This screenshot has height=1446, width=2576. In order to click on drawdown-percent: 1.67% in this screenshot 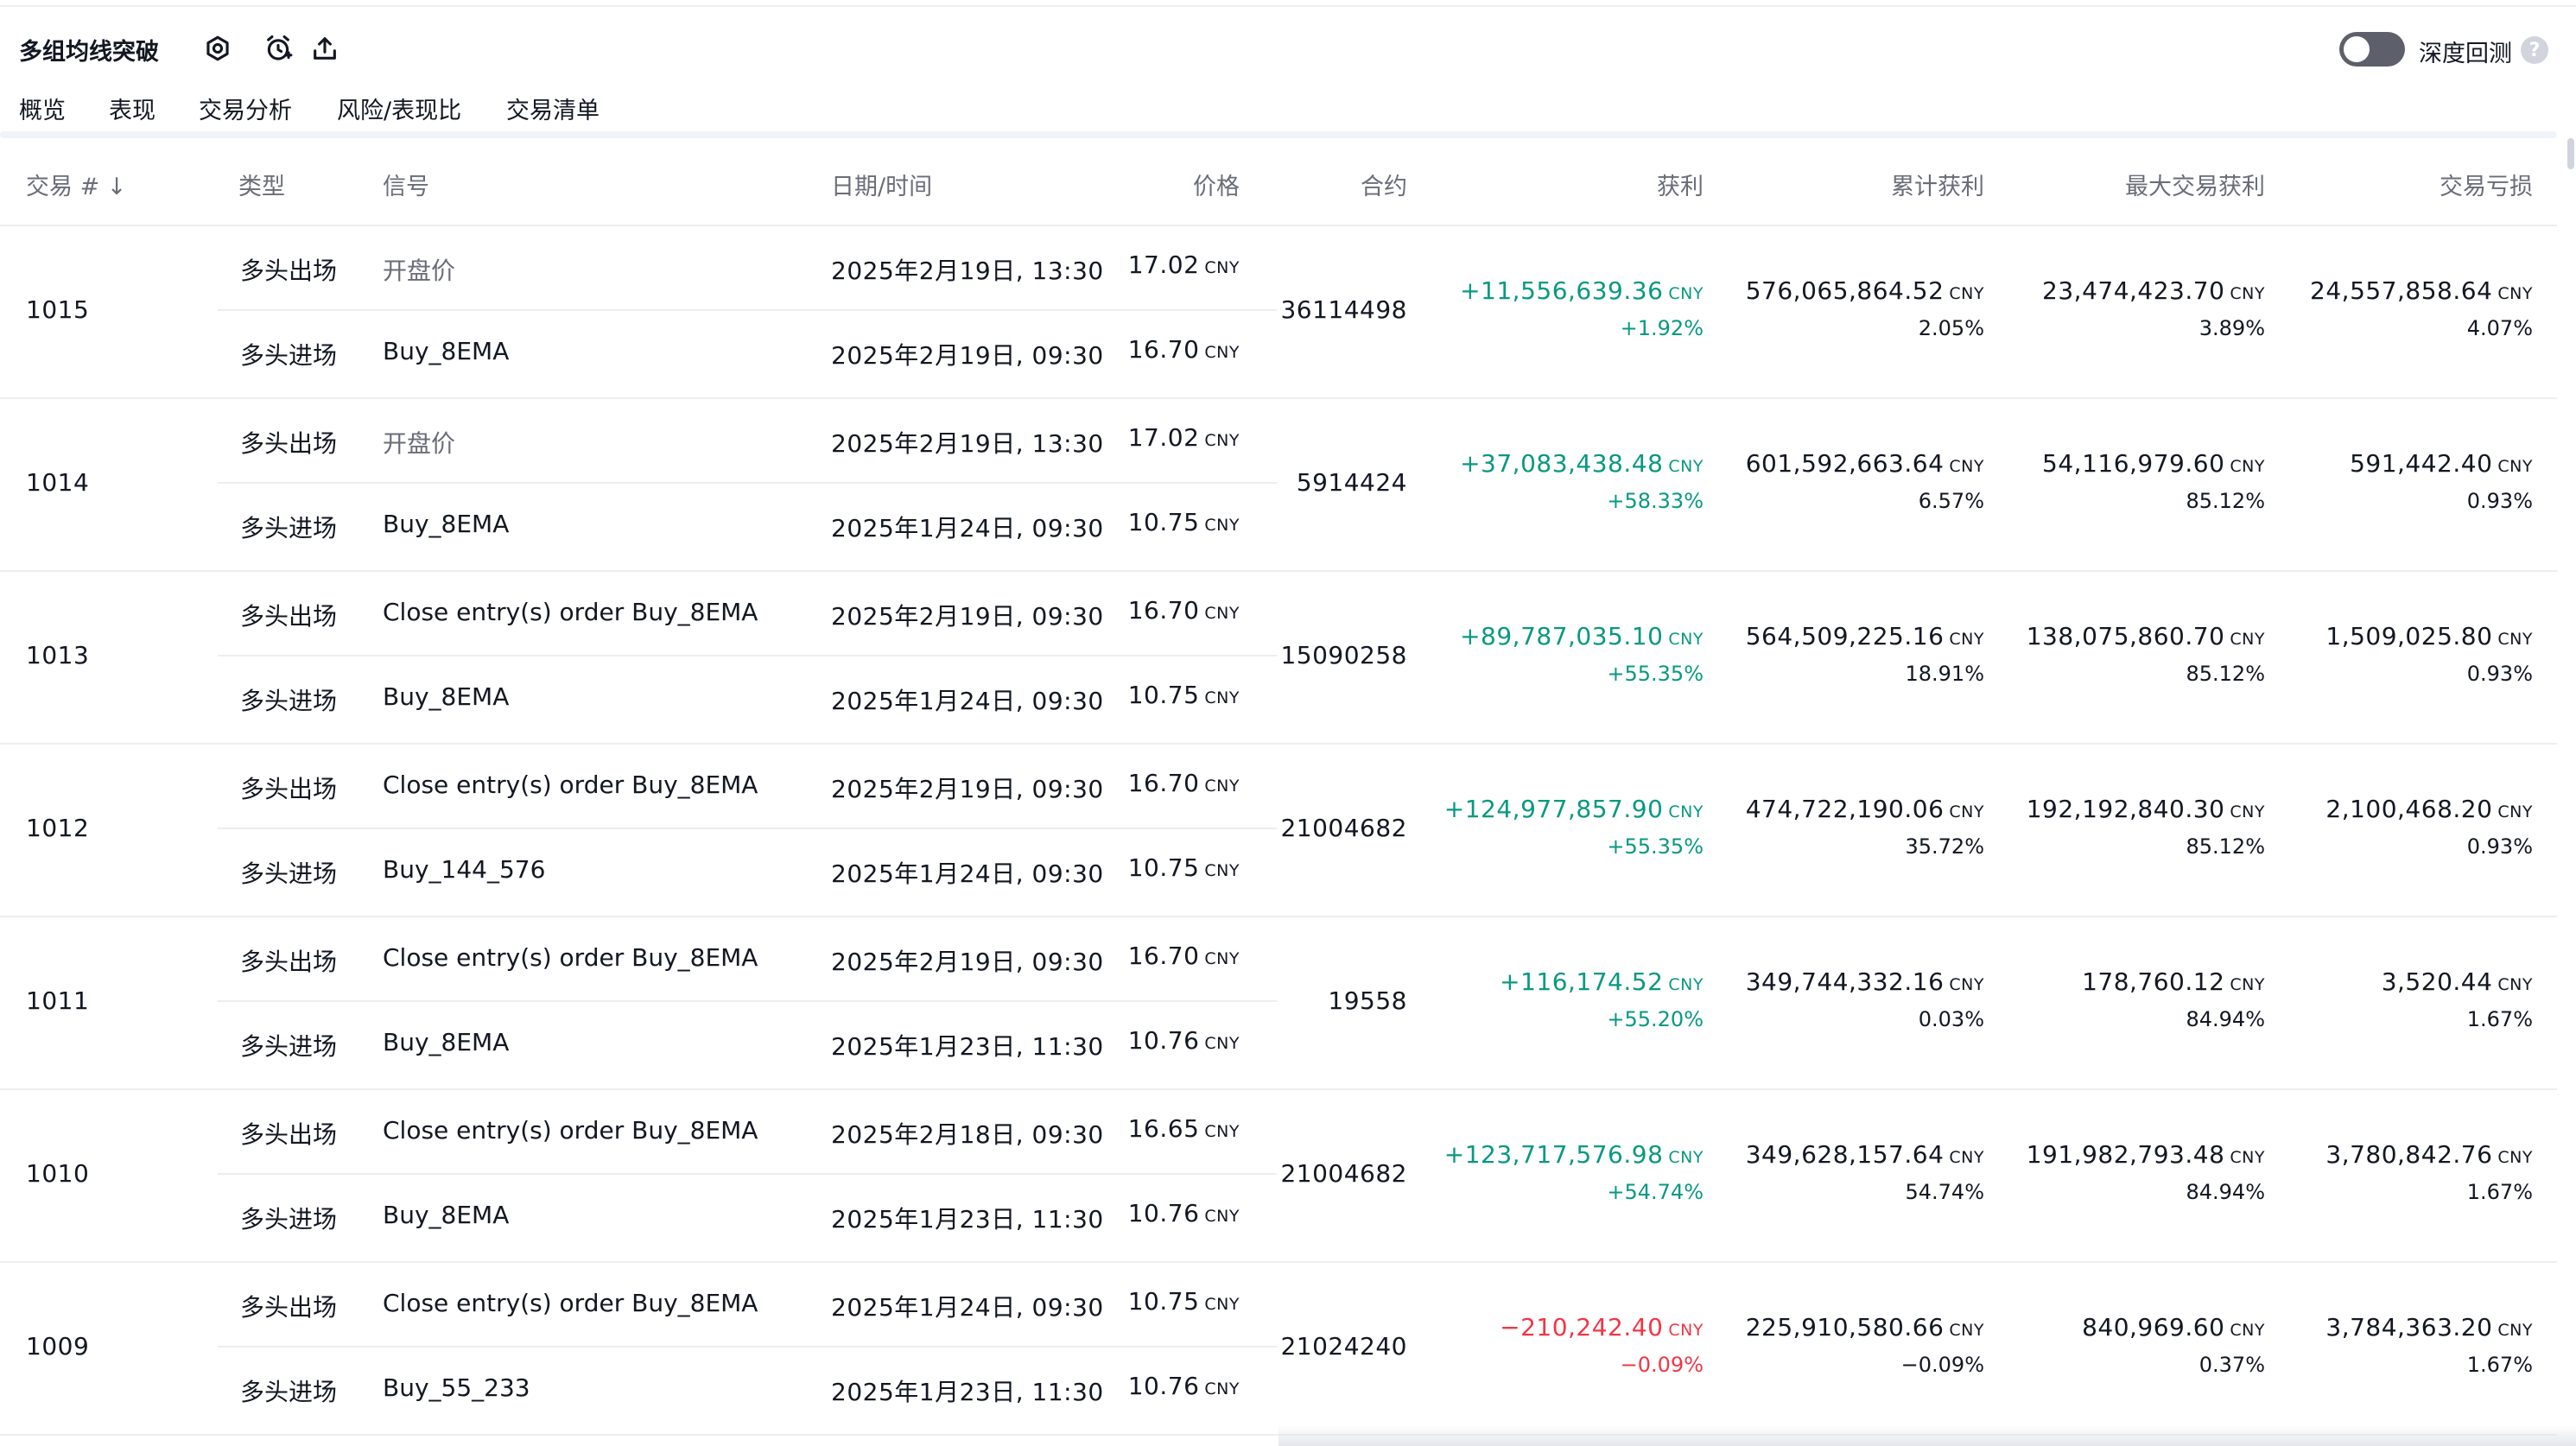, I will do `click(2499, 1365)`.